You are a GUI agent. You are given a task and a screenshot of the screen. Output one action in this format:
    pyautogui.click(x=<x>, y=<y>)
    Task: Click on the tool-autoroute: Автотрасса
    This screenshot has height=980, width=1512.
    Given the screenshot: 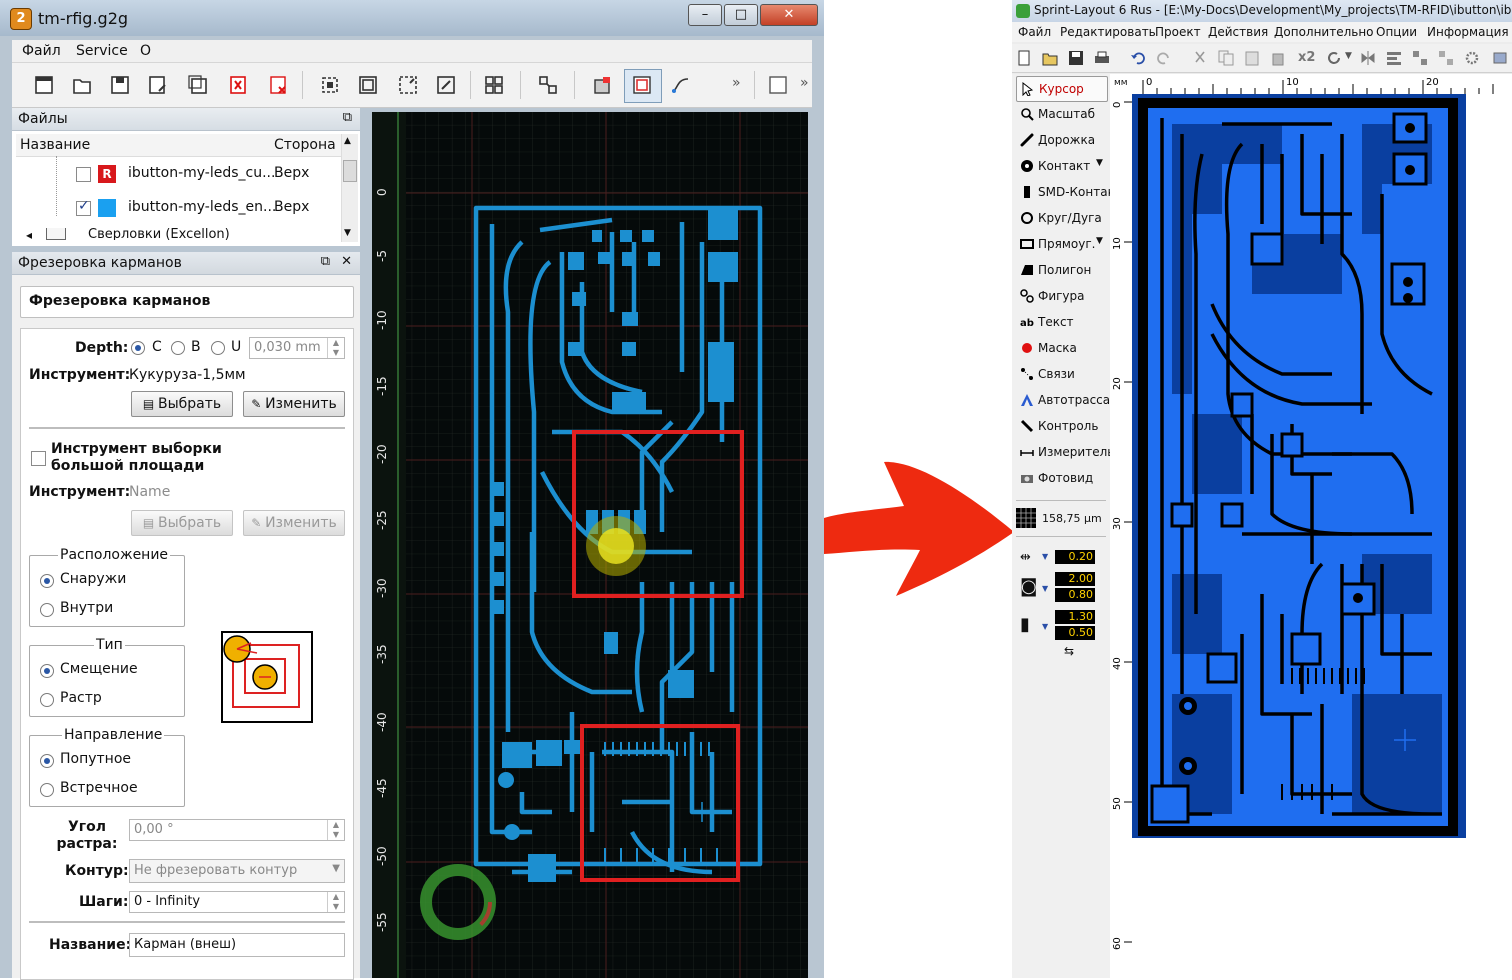 What is the action you would take?
    pyautogui.click(x=1063, y=400)
    